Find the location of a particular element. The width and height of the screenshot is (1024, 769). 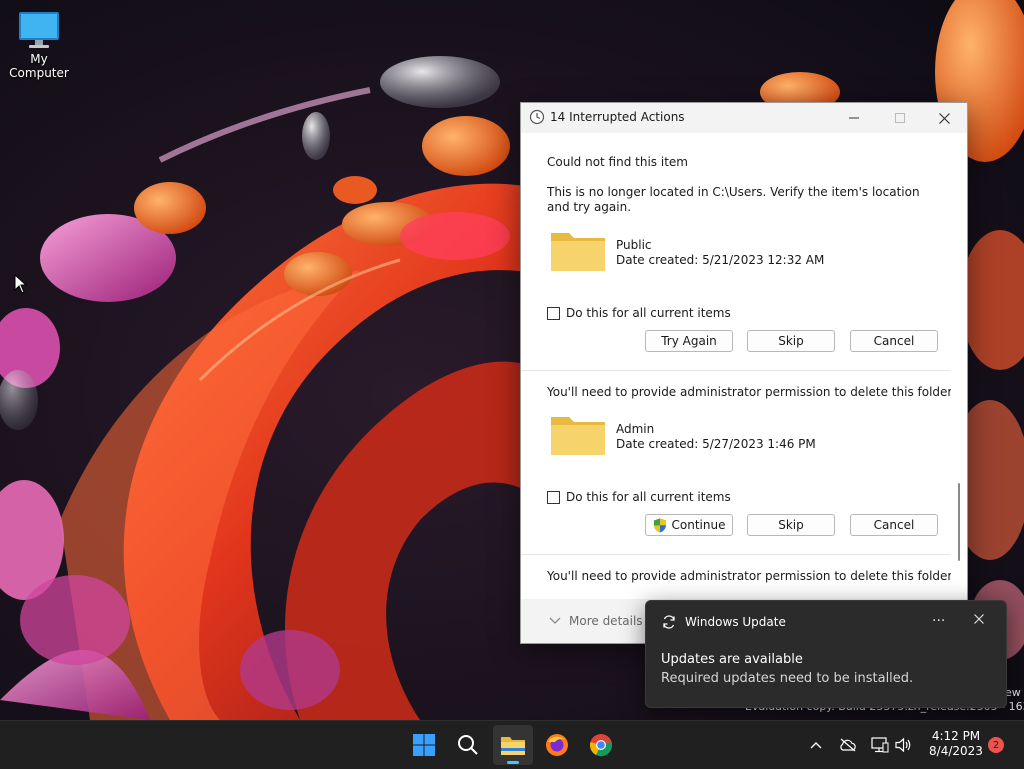

speaker-icon is located at coordinates (903, 745).